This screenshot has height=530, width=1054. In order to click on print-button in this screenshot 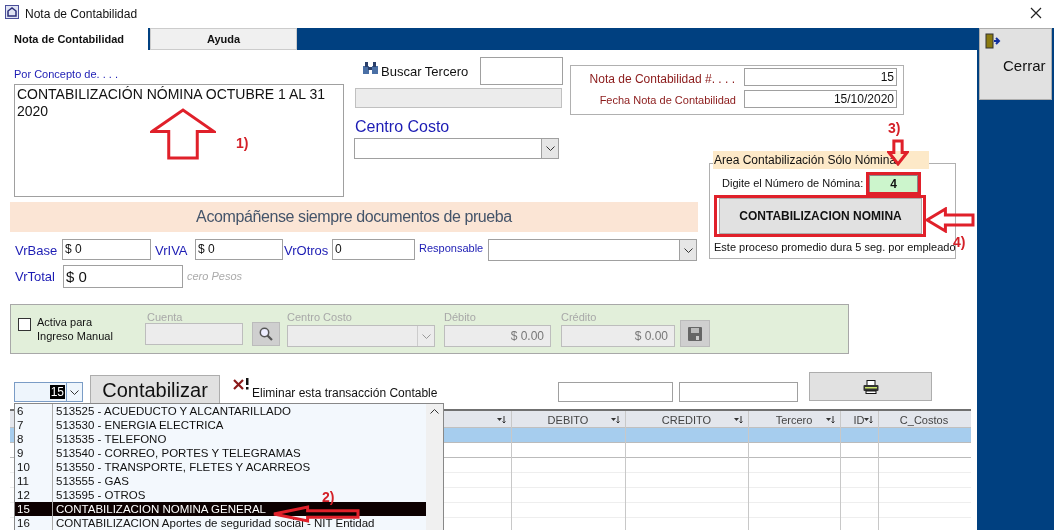, I will do `click(870, 386)`.